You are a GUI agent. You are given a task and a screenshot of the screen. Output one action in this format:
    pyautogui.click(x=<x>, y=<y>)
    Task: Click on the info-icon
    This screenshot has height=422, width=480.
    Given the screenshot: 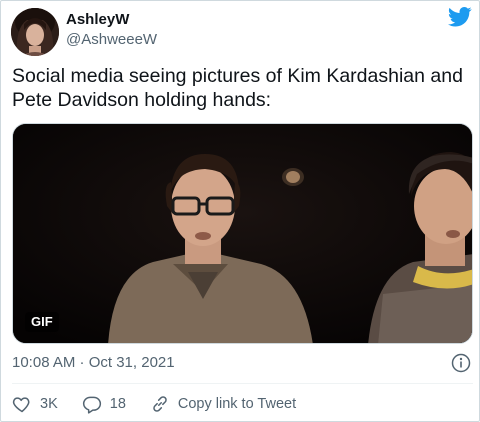 What is the action you would take?
    pyautogui.click(x=461, y=363)
    